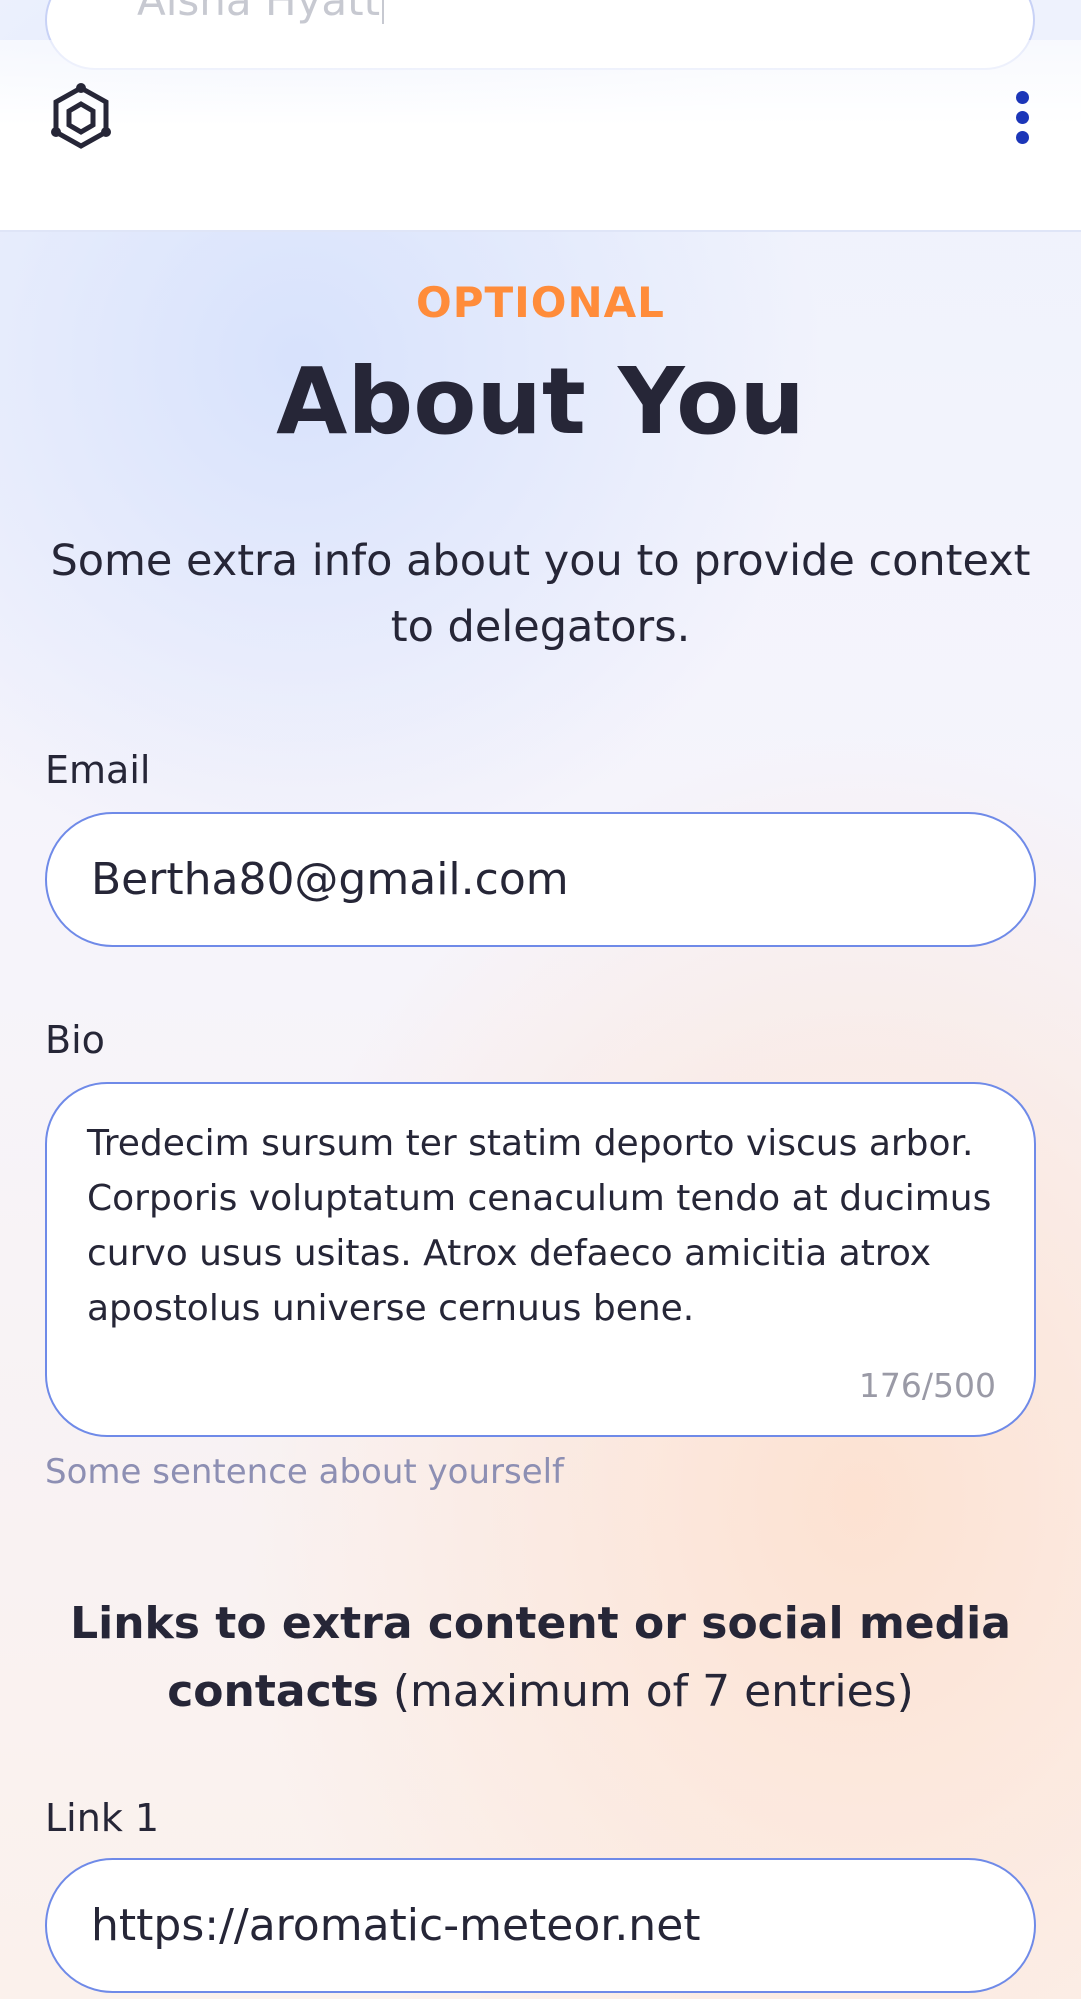 This screenshot has width=1081, height=1999. I want to click on page-title: About You, so click(540, 401).